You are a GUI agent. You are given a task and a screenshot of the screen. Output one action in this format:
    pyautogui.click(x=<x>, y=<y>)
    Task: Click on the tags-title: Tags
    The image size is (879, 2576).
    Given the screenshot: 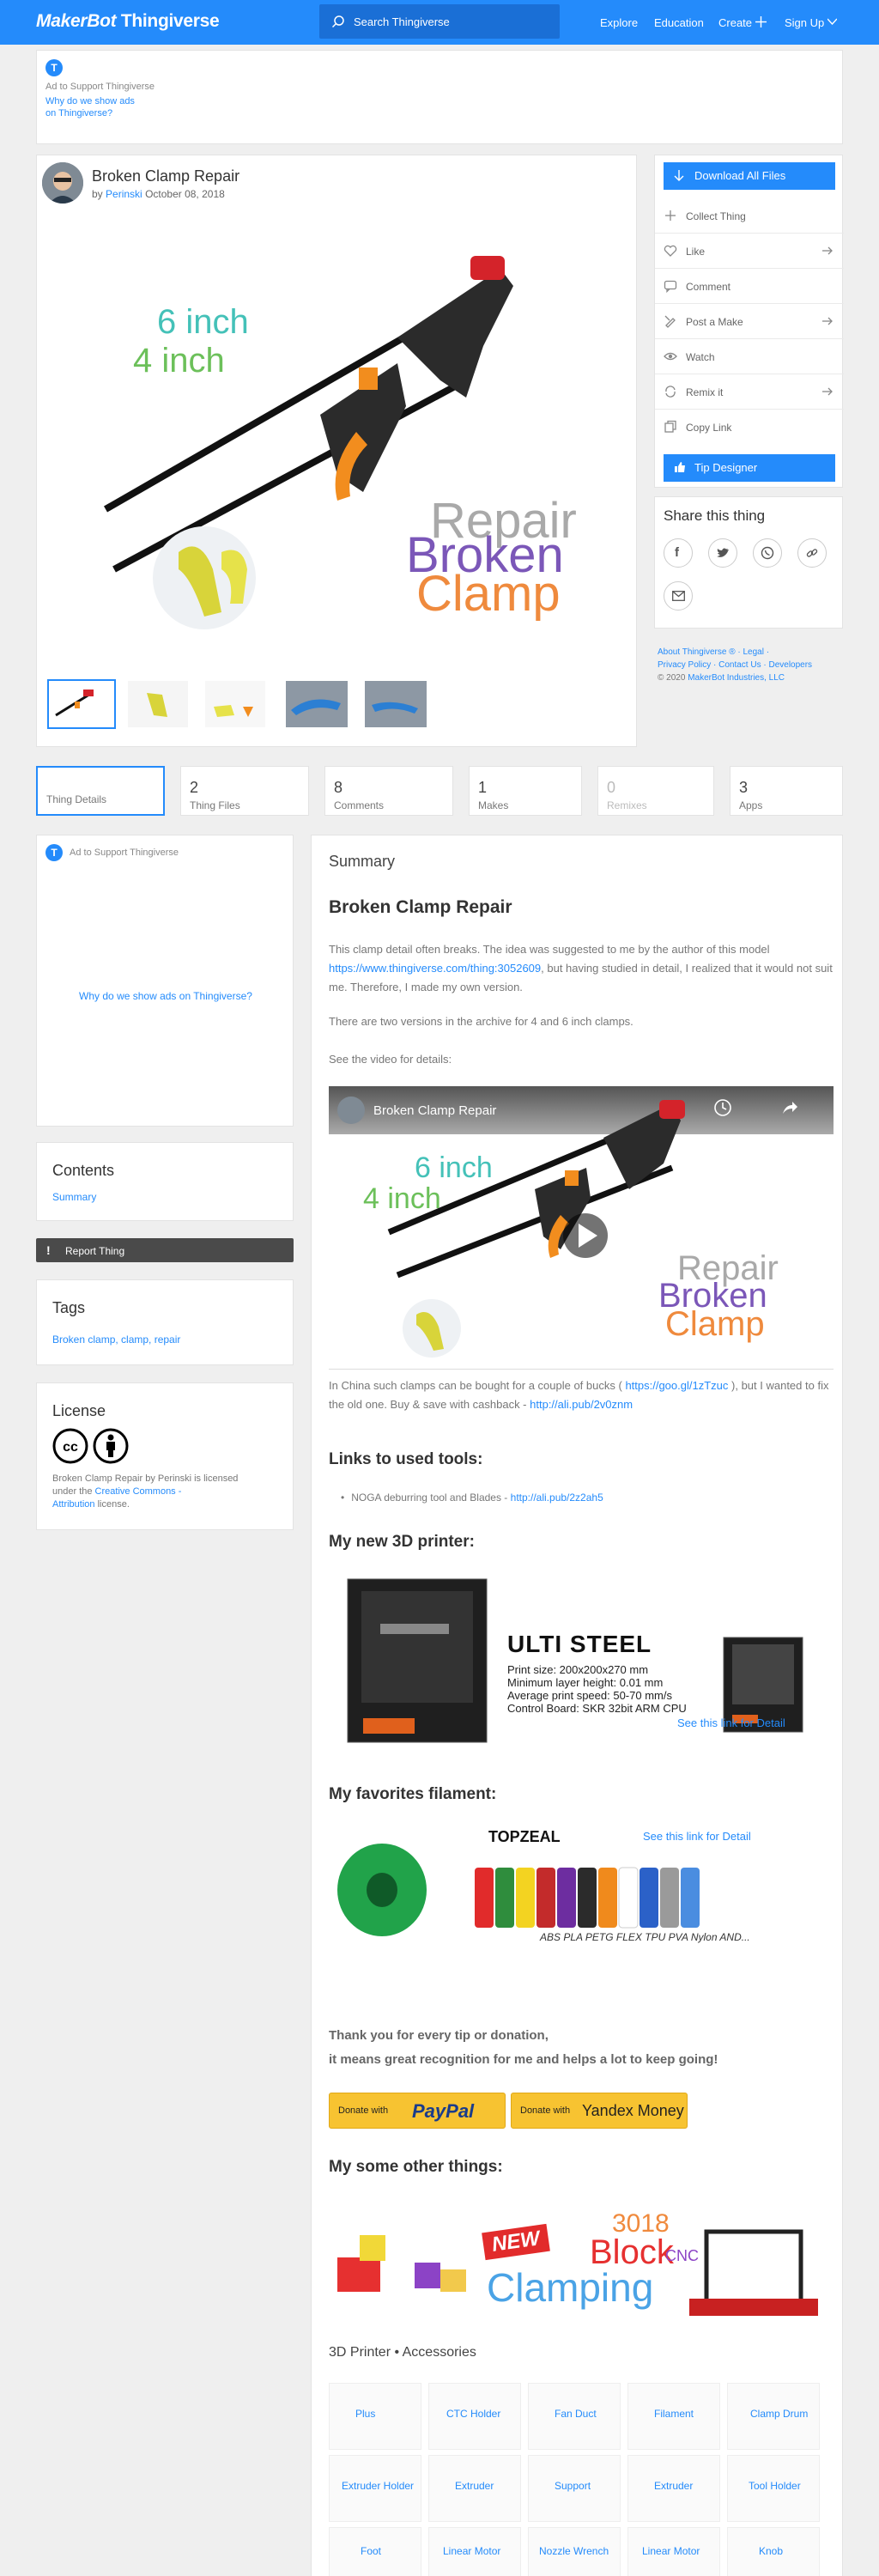 What is the action you would take?
    pyautogui.click(x=69, y=1308)
    